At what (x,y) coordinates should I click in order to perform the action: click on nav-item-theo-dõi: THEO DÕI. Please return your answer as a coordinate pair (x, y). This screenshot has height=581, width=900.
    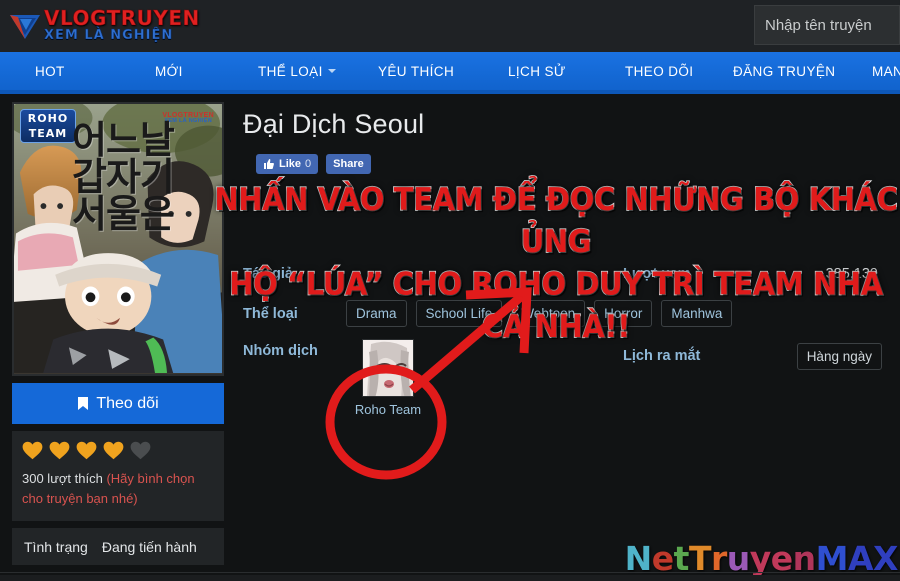
    Looking at the image, I should click on (659, 71).